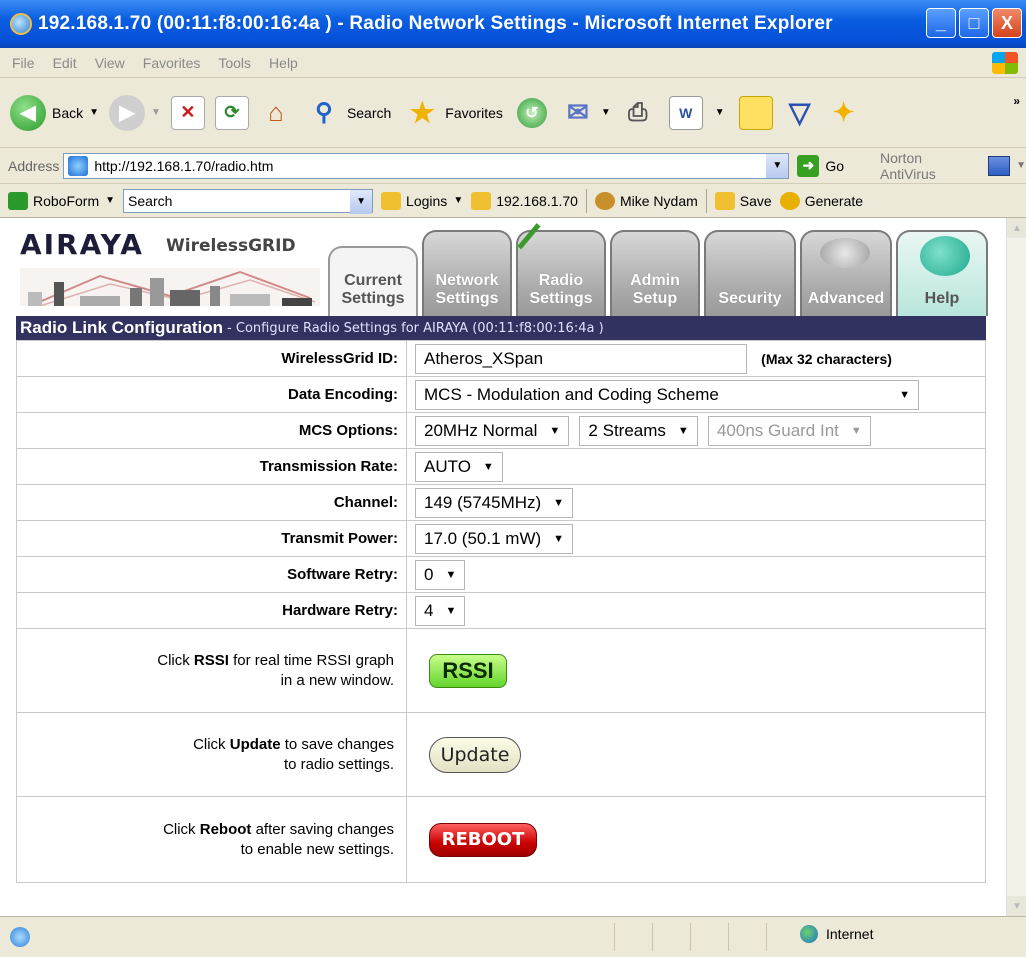  I want to click on menu-file: File, so click(23, 63).